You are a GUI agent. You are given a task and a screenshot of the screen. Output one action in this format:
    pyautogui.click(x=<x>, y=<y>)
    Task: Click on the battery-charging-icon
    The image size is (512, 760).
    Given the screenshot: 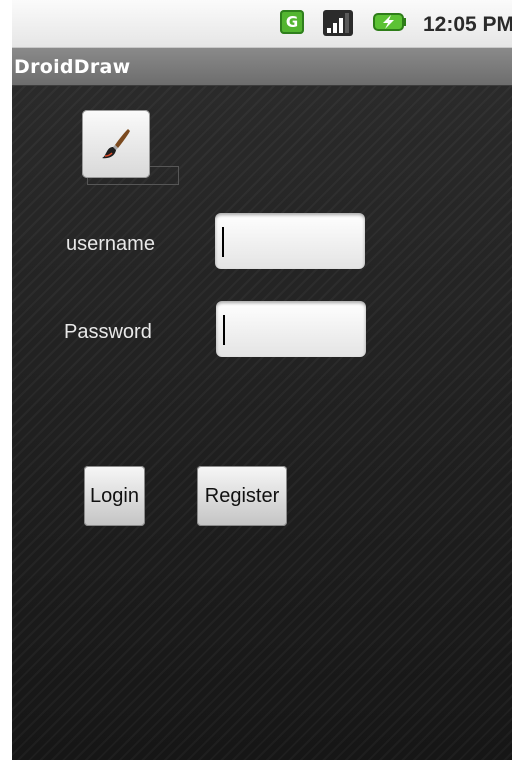 What is the action you would take?
    pyautogui.click(x=390, y=22)
    